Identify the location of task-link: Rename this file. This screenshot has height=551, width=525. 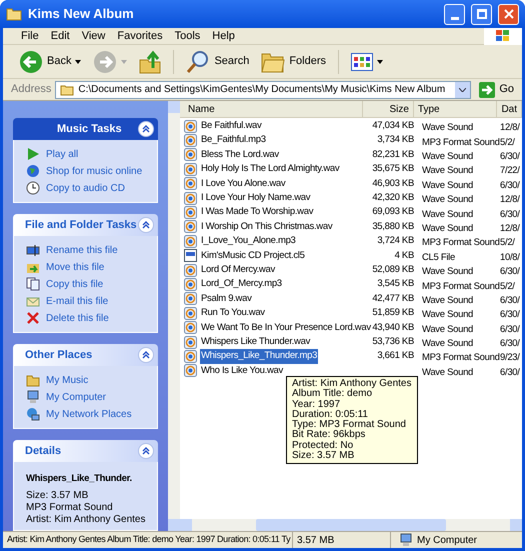
(82, 250).